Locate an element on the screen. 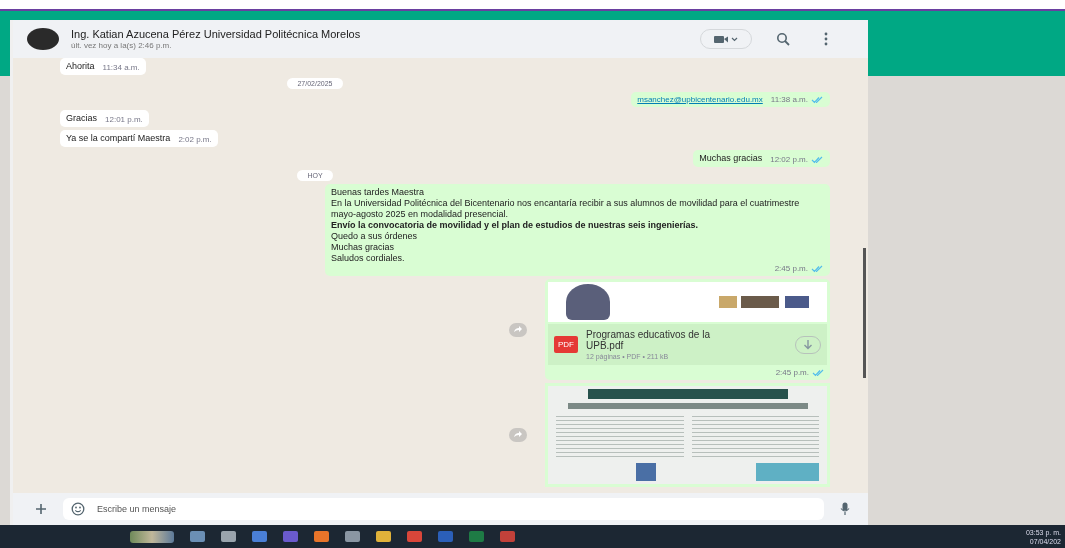 Image resolution: width=1065 pixels, height=548 pixels. message-bubble: Ahorita 11:34 a.m. is located at coordinates (103, 66).